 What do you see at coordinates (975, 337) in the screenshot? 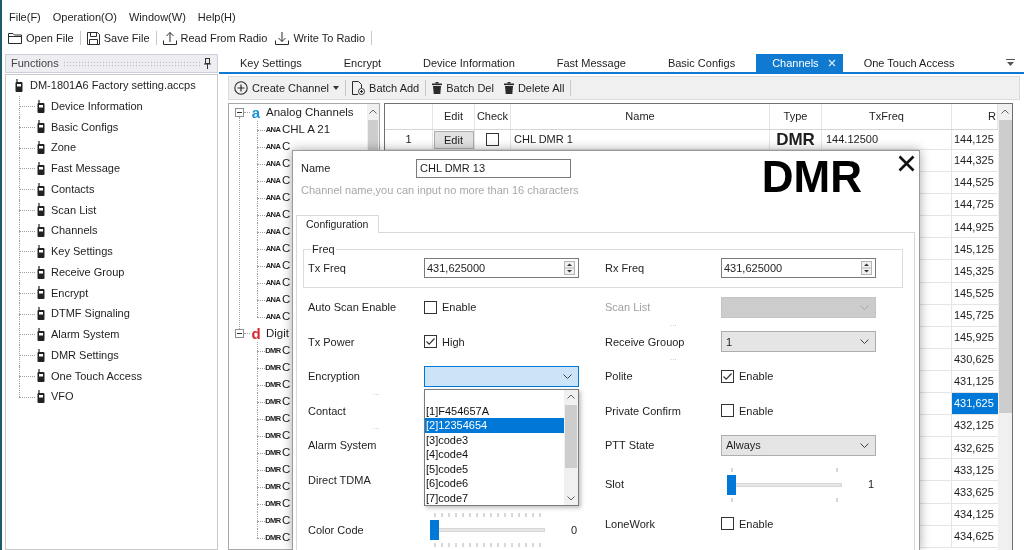
I see `table-cell: 145,925` at bounding box center [975, 337].